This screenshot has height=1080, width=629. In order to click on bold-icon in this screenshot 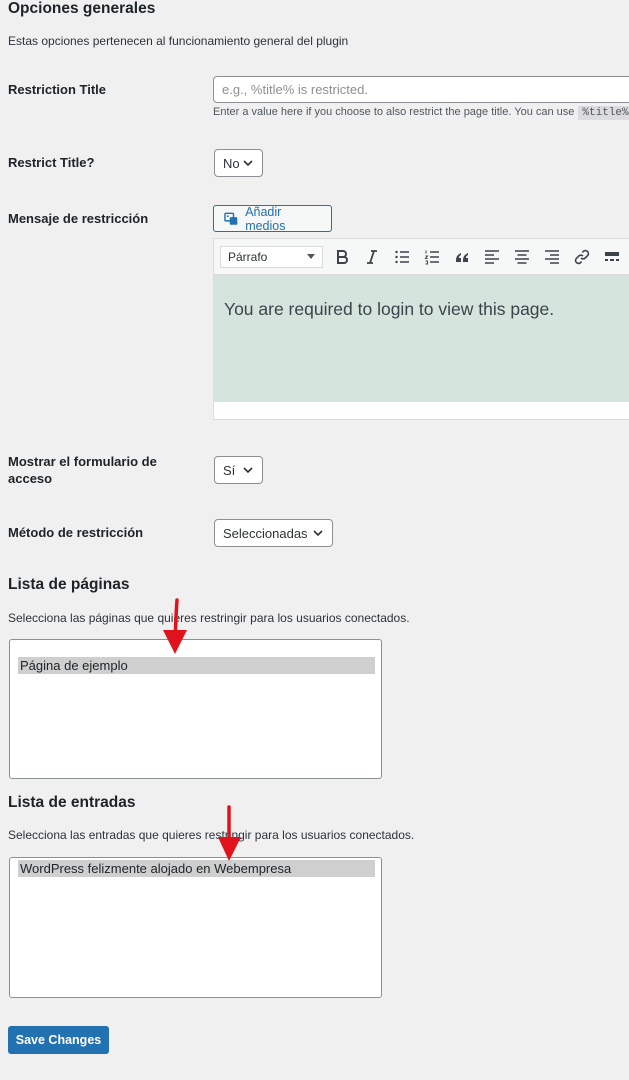, I will do `click(342, 256)`.